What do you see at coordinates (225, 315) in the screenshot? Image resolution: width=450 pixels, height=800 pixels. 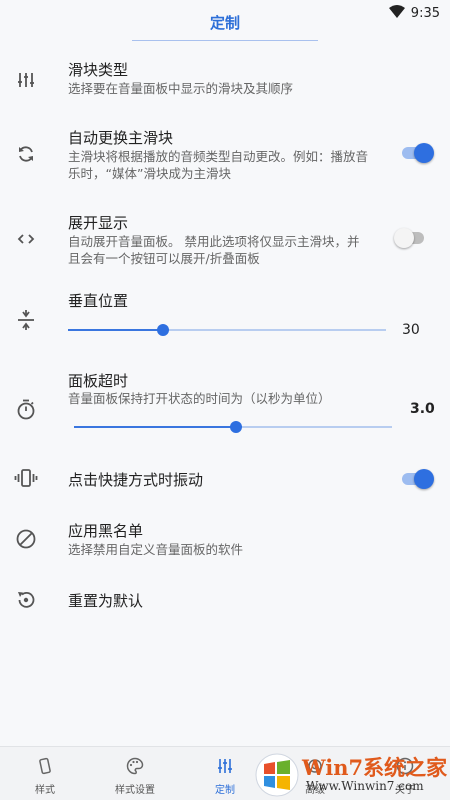 I see `setting-vertical-position: 垂直位置 30` at bounding box center [225, 315].